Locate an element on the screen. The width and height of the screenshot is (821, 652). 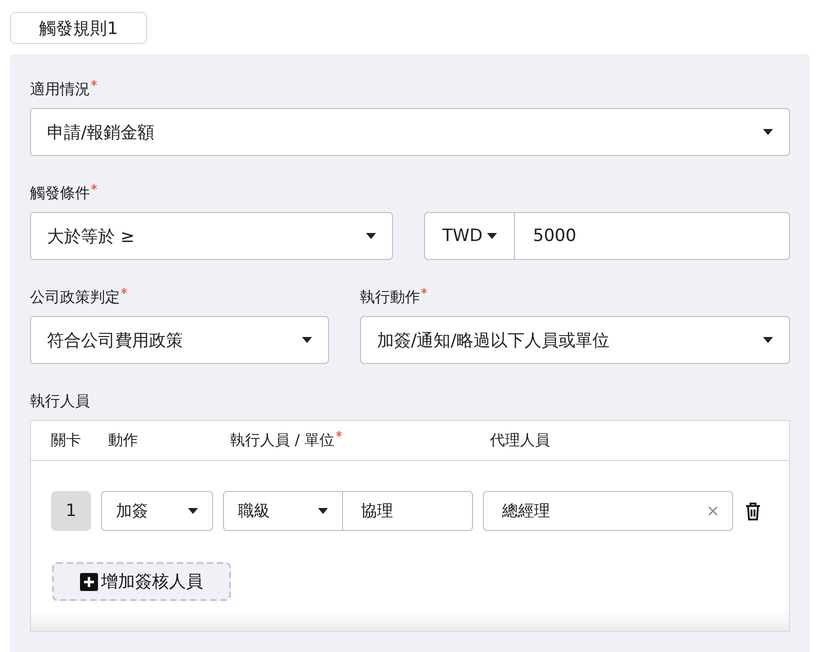
operator-select: 大於等於 ≥ is located at coordinates (211, 236).